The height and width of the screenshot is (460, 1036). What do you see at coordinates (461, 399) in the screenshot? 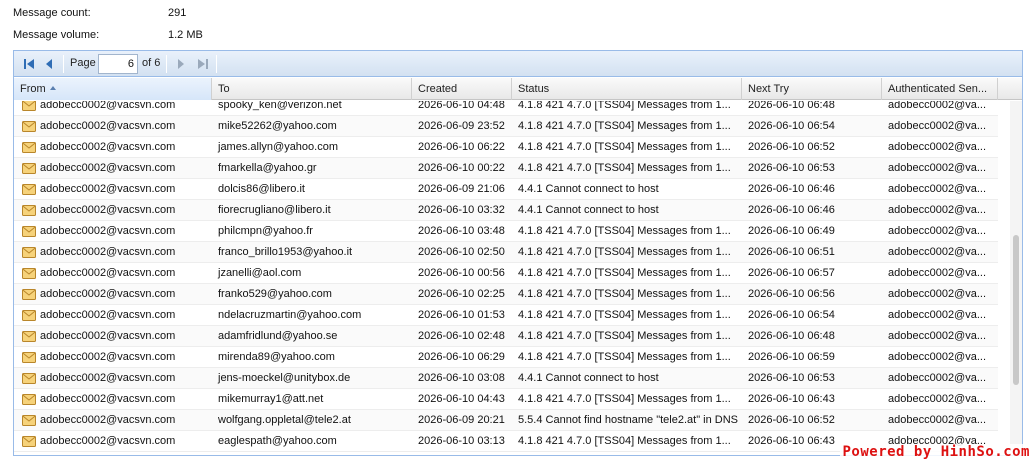
I see `cell-created: 2026-06-10 04:43` at bounding box center [461, 399].